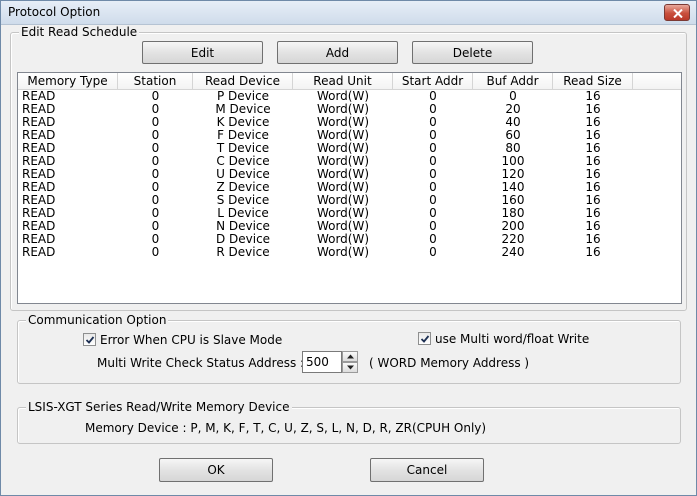 The height and width of the screenshot is (496, 697). I want to click on cell-read-device: R Device, so click(243, 252).